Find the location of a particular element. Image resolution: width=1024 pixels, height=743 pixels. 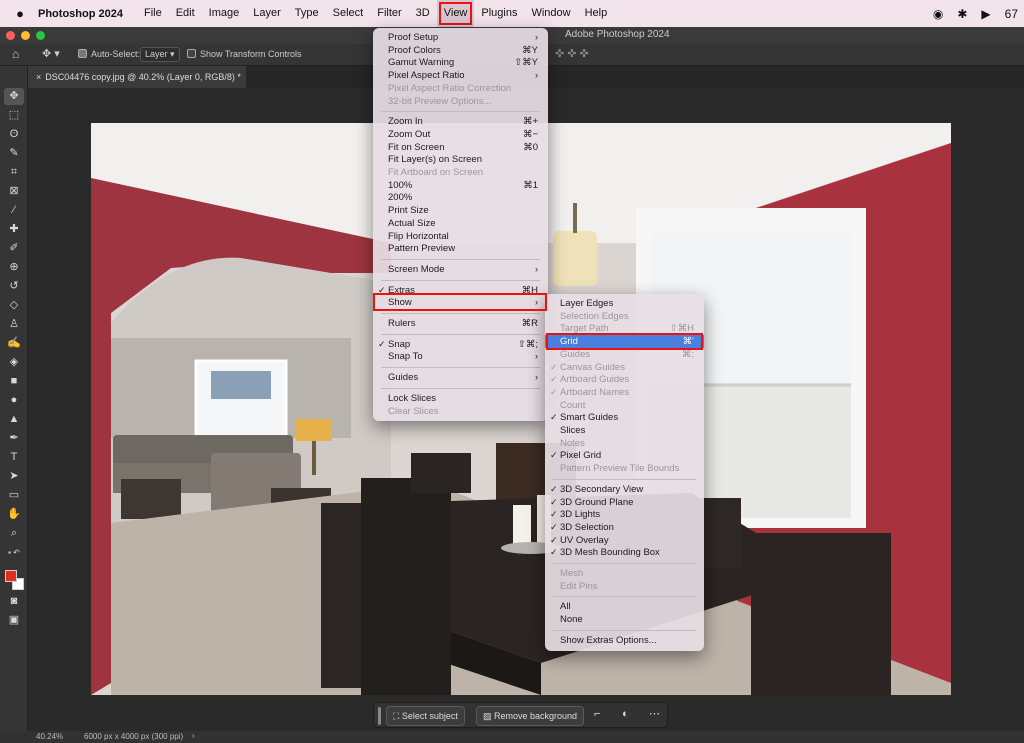

view-menu-item-zoom-in: Zoom In ⌘+ is located at coordinates (460, 121).